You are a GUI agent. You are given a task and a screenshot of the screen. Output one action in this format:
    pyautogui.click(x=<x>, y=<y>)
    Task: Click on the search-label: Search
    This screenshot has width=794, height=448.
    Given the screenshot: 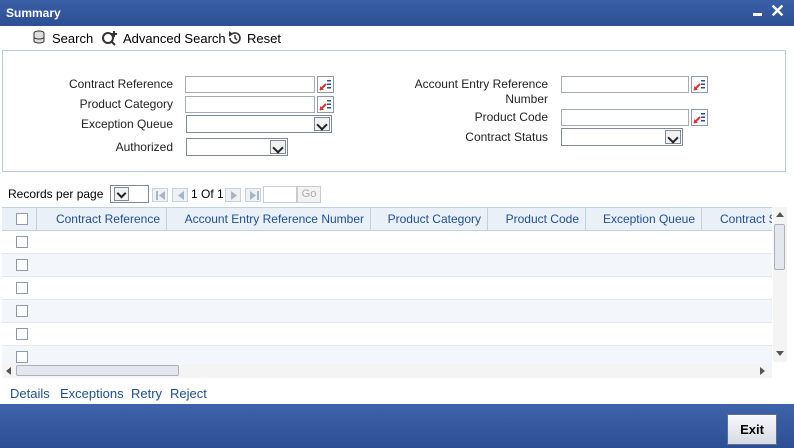 What is the action you would take?
    pyautogui.click(x=73, y=38)
    